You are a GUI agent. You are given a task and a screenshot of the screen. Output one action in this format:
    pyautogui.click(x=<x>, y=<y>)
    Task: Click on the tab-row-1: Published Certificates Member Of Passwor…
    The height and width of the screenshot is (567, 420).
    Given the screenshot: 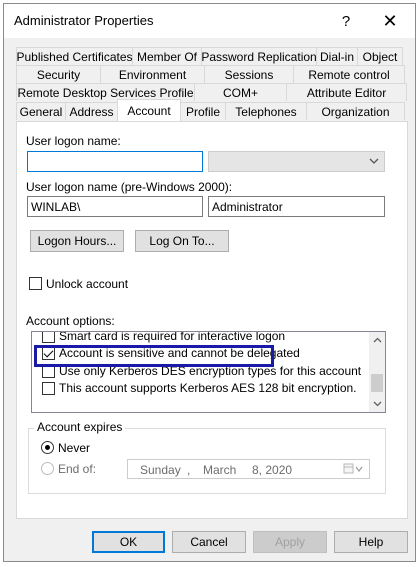 What is the action you would take?
    pyautogui.click(x=209, y=56)
    